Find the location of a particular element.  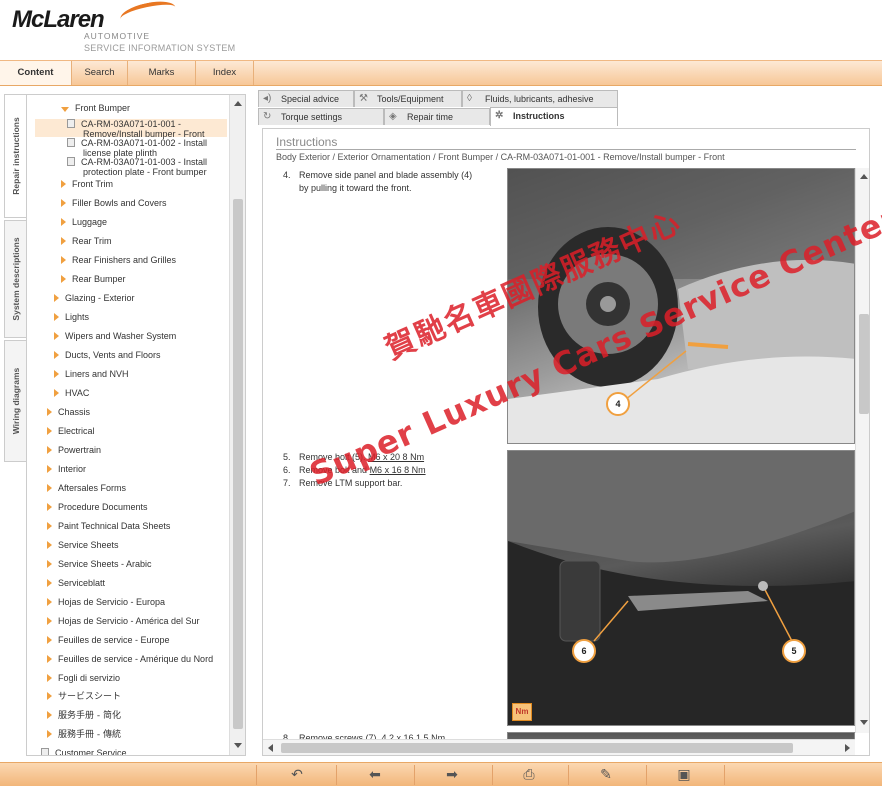

tab-system-descriptions-label: System descriptions is located at coordinates (15, 279).